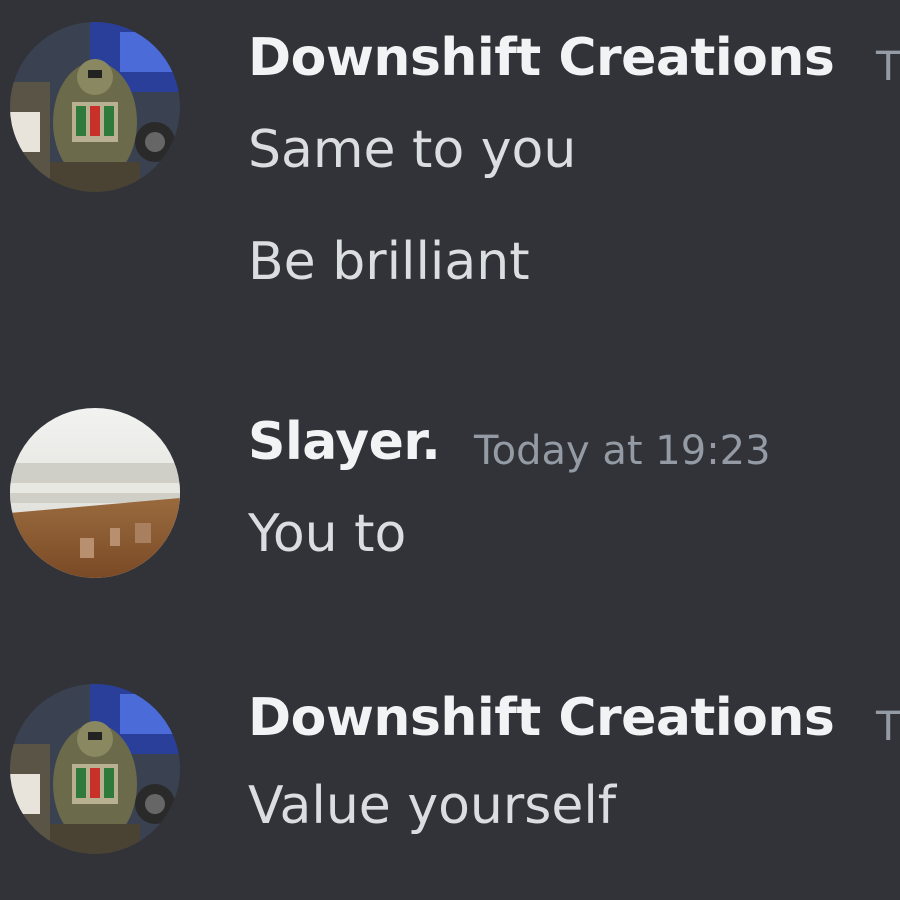 Image resolution: width=900 pixels, height=900 pixels. What do you see at coordinates (412, 150) in the screenshot?
I see `message-text: Same to you` at bounding box center [412, 150].